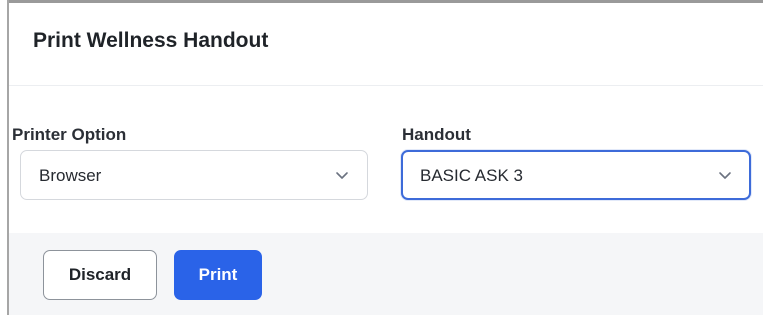 The height and width of the screenshot is (315, 763). Describe the element at coordinates (436, 134) in the screenshot. I see `handout-label: Handout` at that location.